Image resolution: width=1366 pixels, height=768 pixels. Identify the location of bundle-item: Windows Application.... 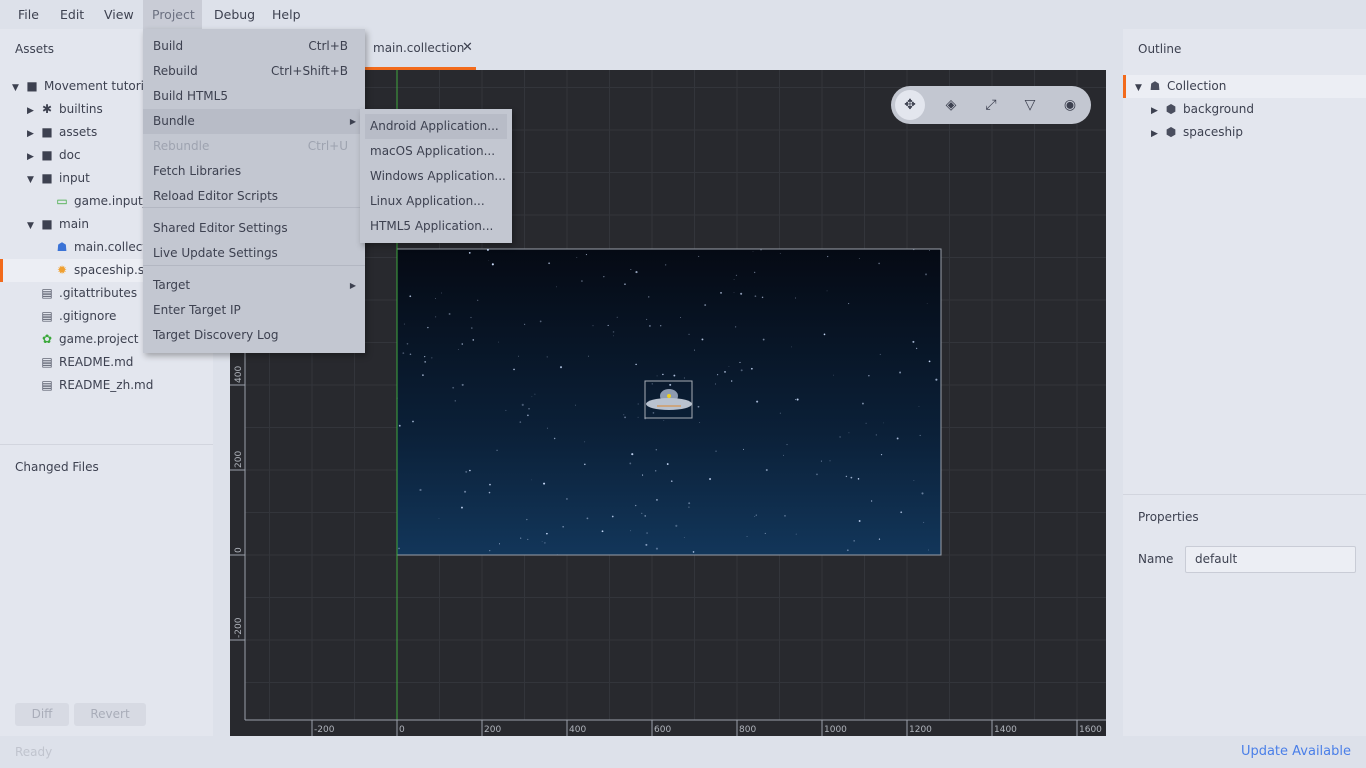
(436, 176).